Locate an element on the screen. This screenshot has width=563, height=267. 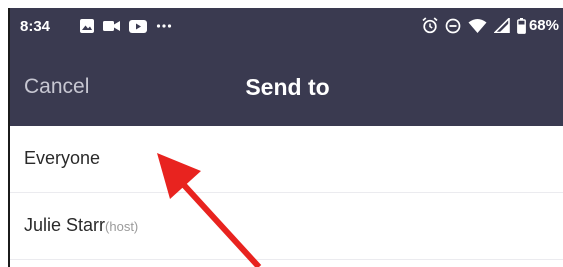
more-dots-icon is located at coordinates (164, 26).